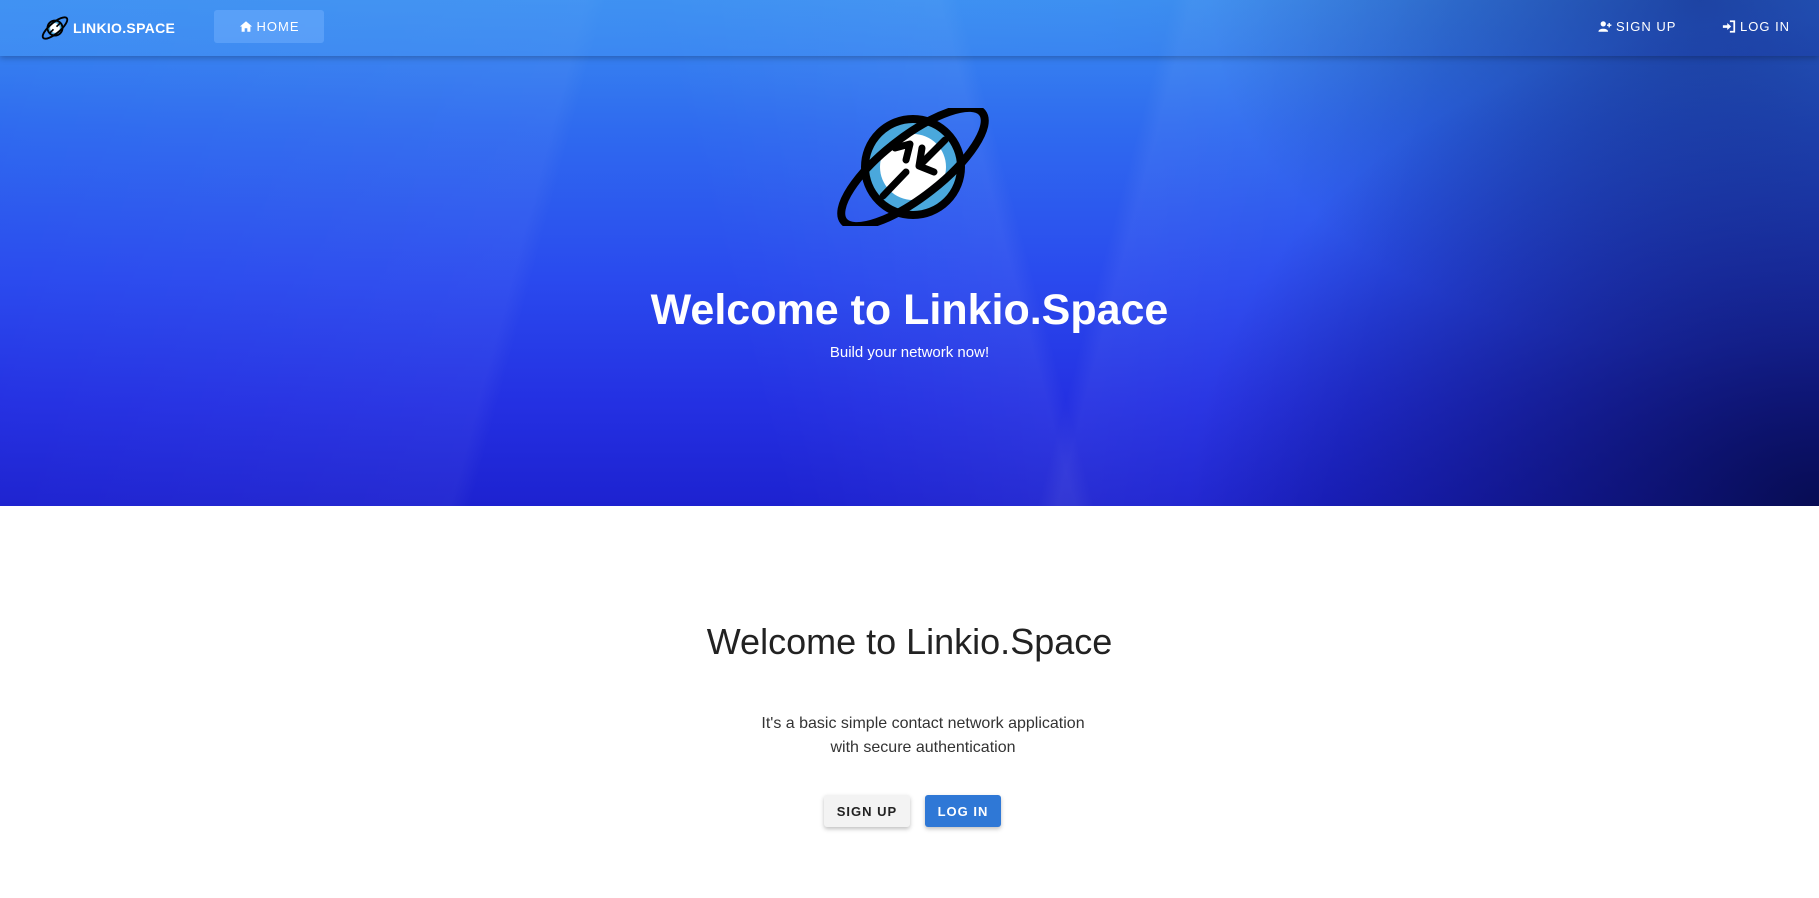 This screenshot has width=1819, height=898. Describe the element at coordinates (867, 811) in the screenshot. I see `signup-button: SIGN UP` at that location.